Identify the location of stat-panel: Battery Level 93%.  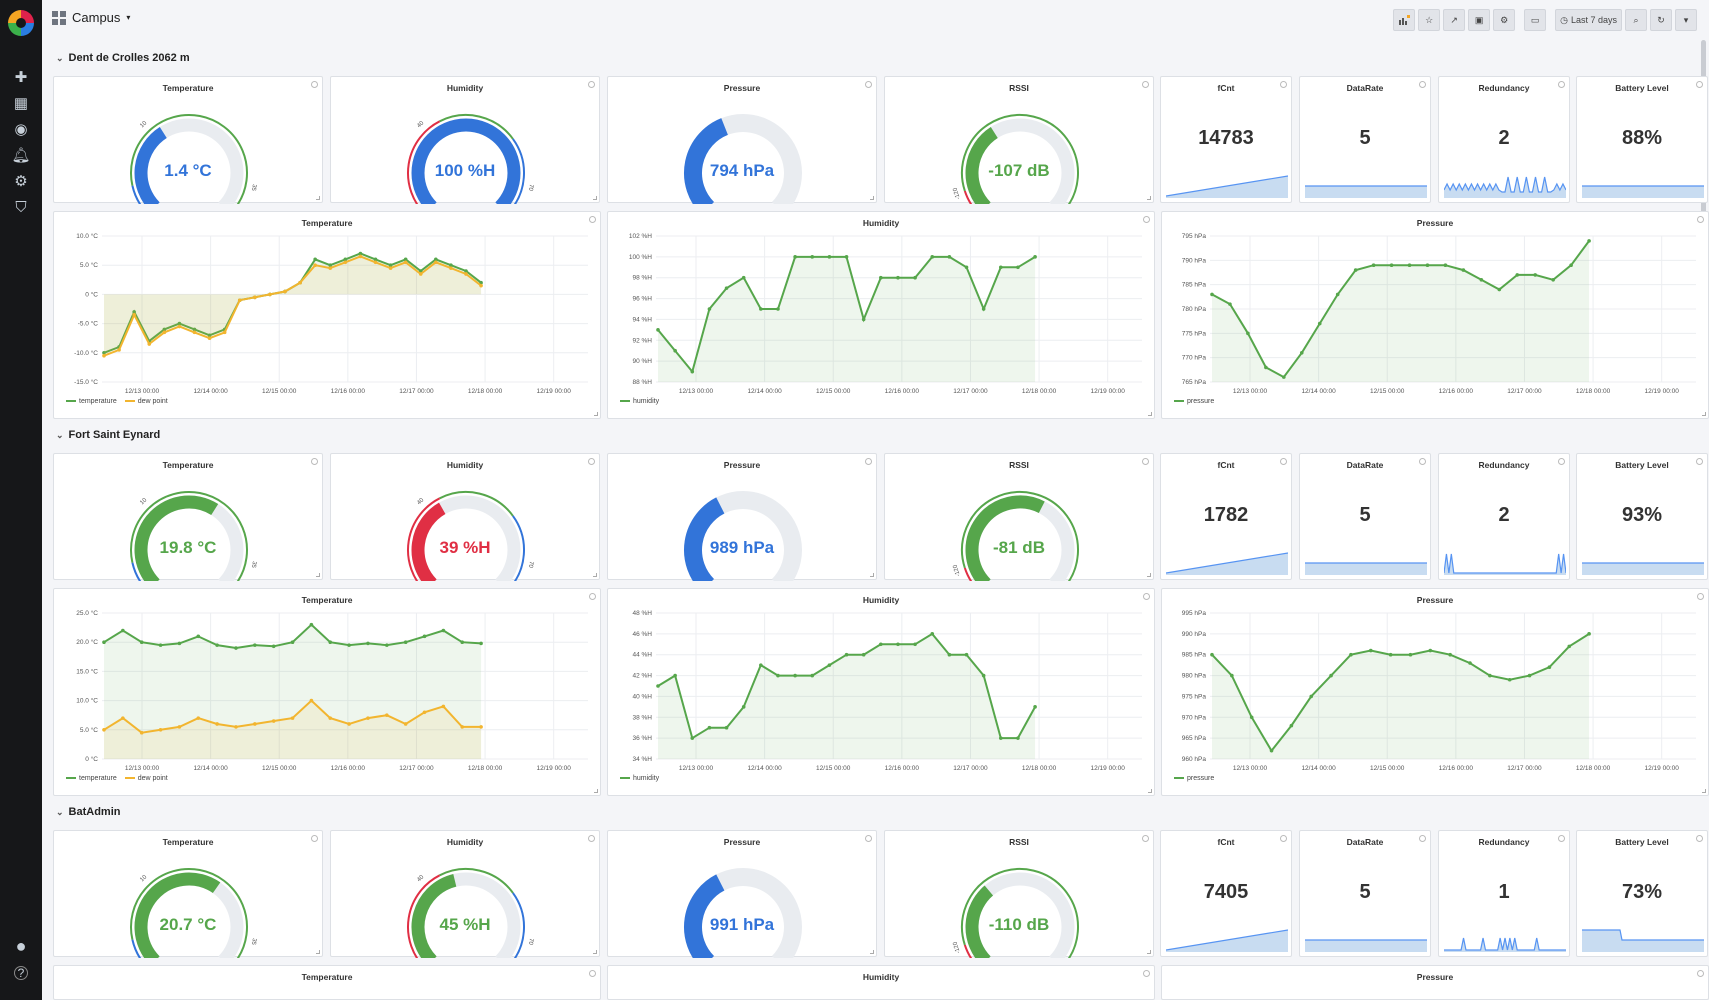
(1642, 516).